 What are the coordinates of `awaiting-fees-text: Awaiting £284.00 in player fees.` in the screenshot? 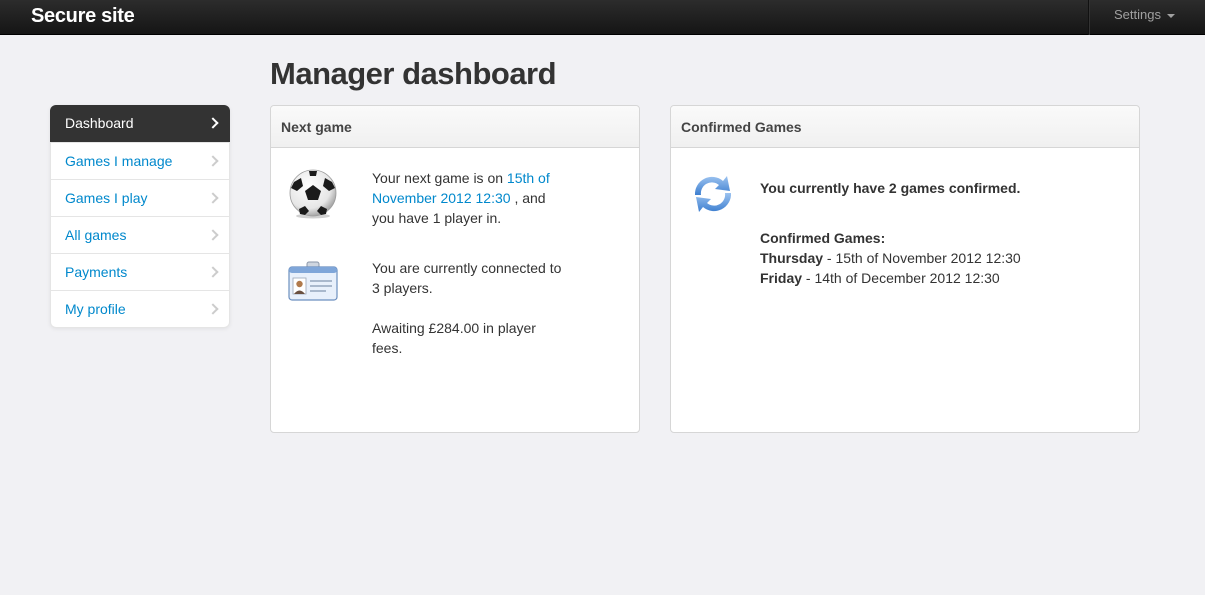 It's located at (454, 338).